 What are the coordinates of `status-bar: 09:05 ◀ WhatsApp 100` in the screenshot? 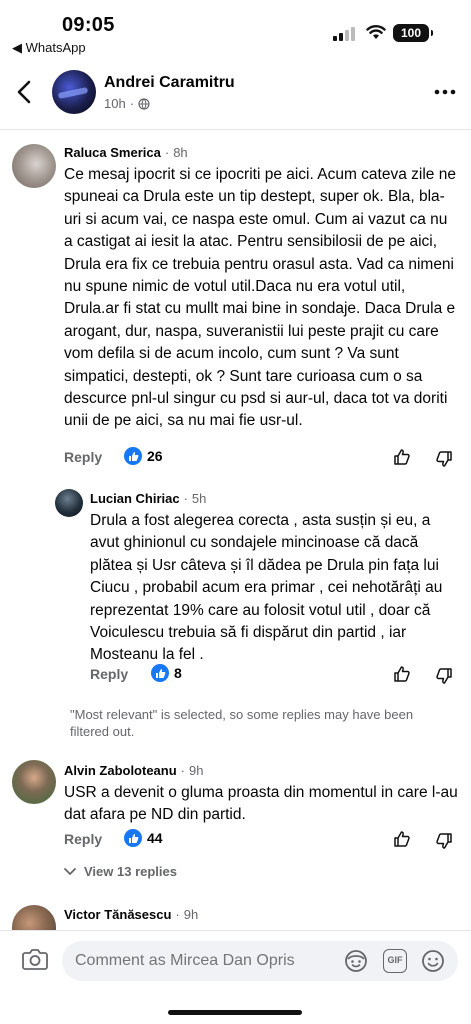 It's located at (235, 29).